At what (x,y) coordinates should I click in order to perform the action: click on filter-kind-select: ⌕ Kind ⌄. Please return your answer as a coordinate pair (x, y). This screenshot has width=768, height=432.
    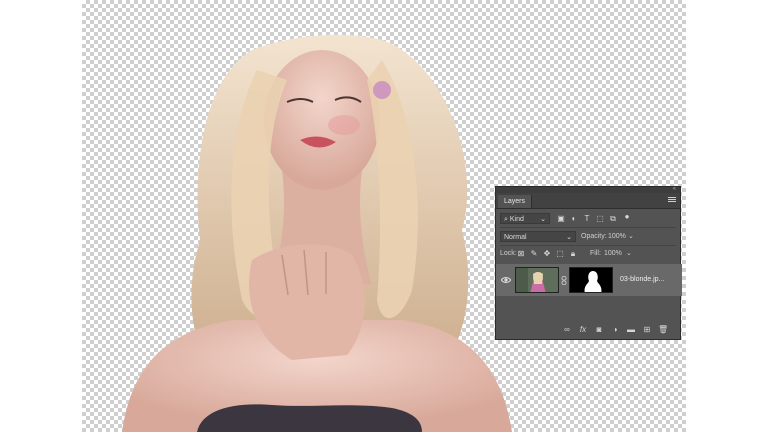
    Looking at the image, I should click on (525, 218).